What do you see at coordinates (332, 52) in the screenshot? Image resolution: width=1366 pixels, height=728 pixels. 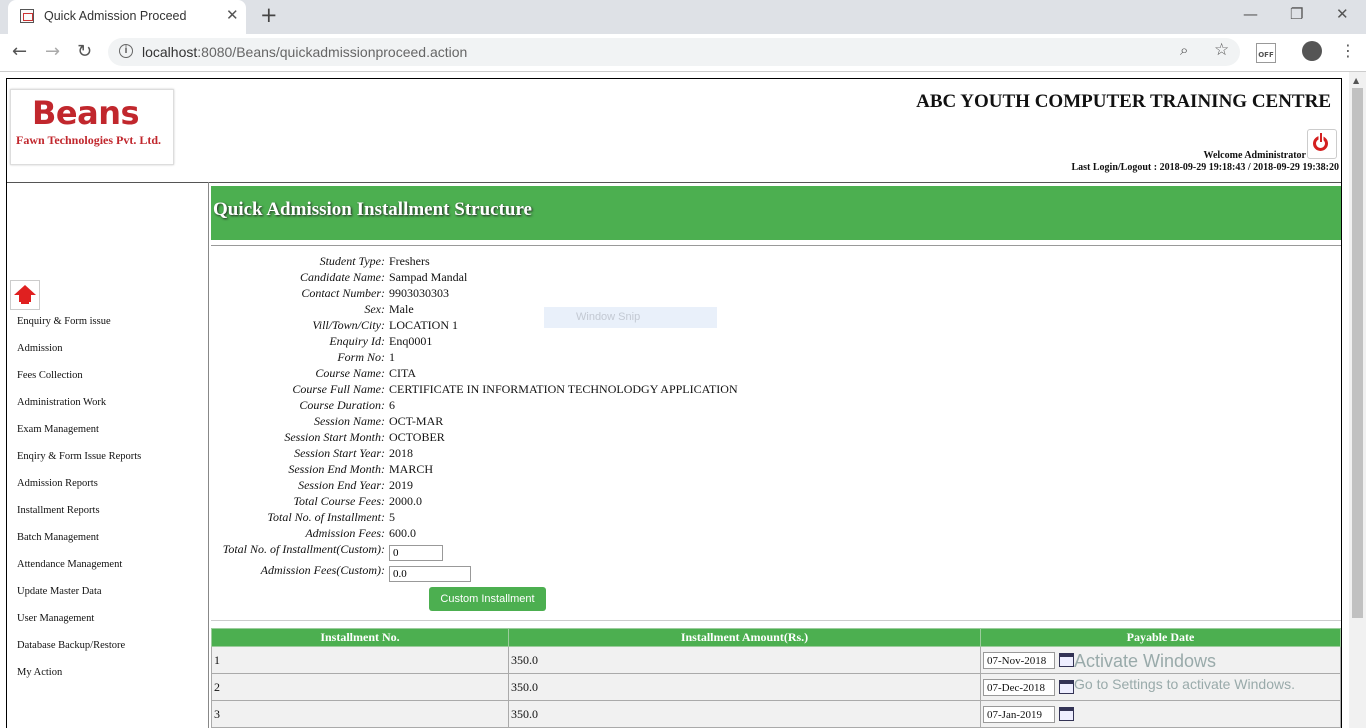 I see `url-path: :8080/Beans/quickadmissionproceed.action` at bounding box center [332, 52].